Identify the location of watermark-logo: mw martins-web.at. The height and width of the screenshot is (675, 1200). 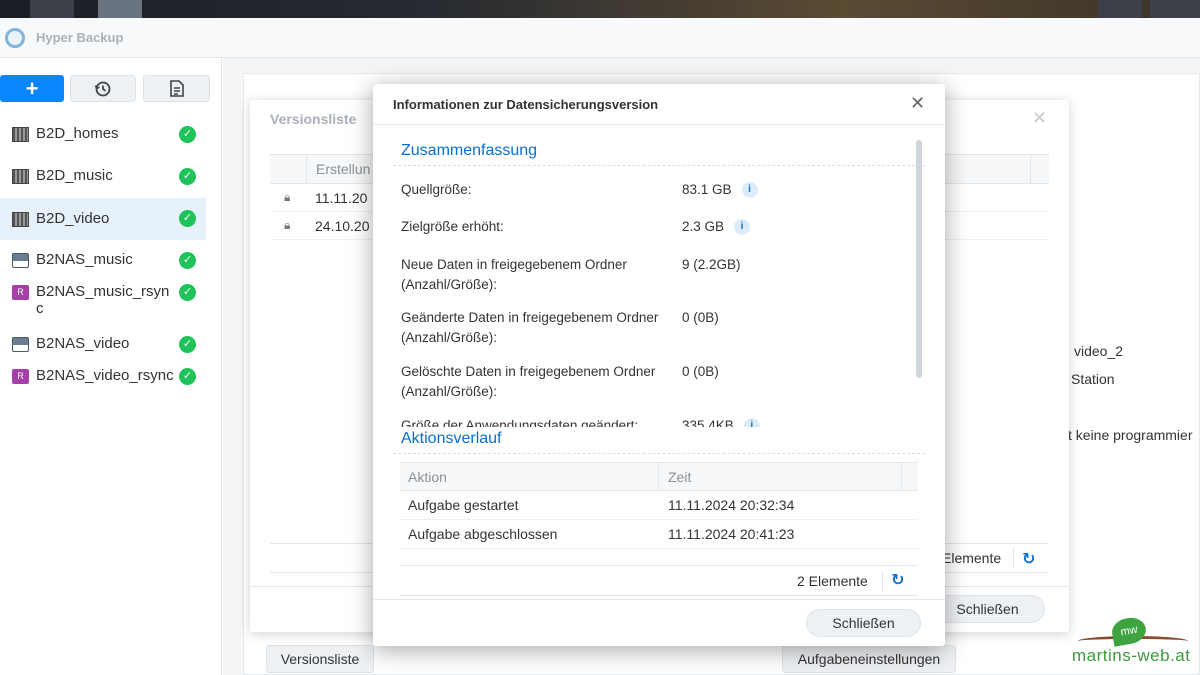
(1132, 641).